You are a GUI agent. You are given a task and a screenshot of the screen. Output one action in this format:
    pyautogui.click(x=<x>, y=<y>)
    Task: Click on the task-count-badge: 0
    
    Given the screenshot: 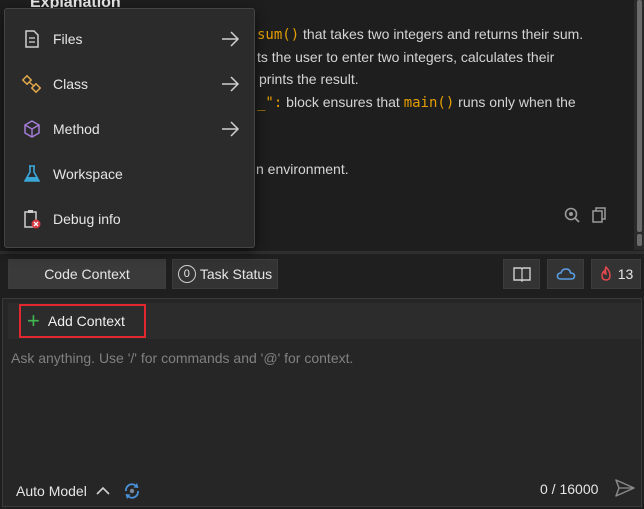 What is the action you would take?
    pyautogui.click(x=186, y=274)
    